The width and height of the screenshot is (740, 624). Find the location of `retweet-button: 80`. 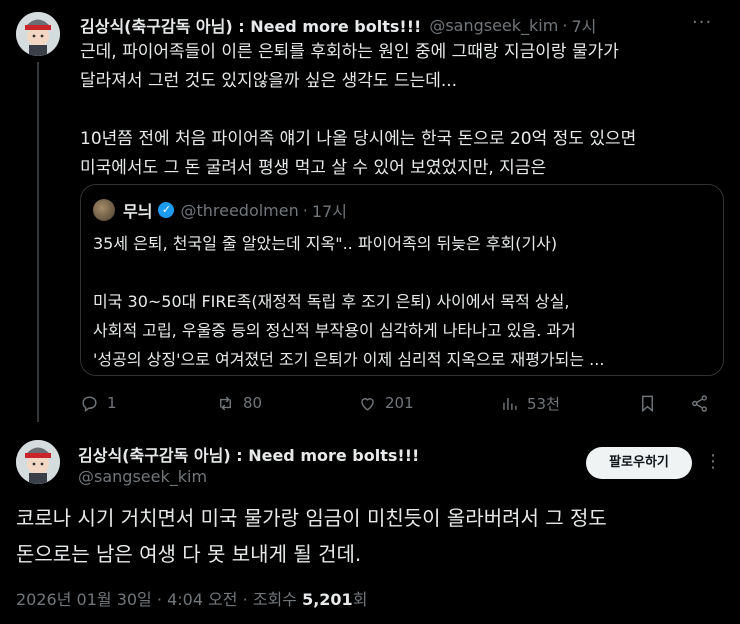

retweet-button: 80 is located at coordinates (239, 403).